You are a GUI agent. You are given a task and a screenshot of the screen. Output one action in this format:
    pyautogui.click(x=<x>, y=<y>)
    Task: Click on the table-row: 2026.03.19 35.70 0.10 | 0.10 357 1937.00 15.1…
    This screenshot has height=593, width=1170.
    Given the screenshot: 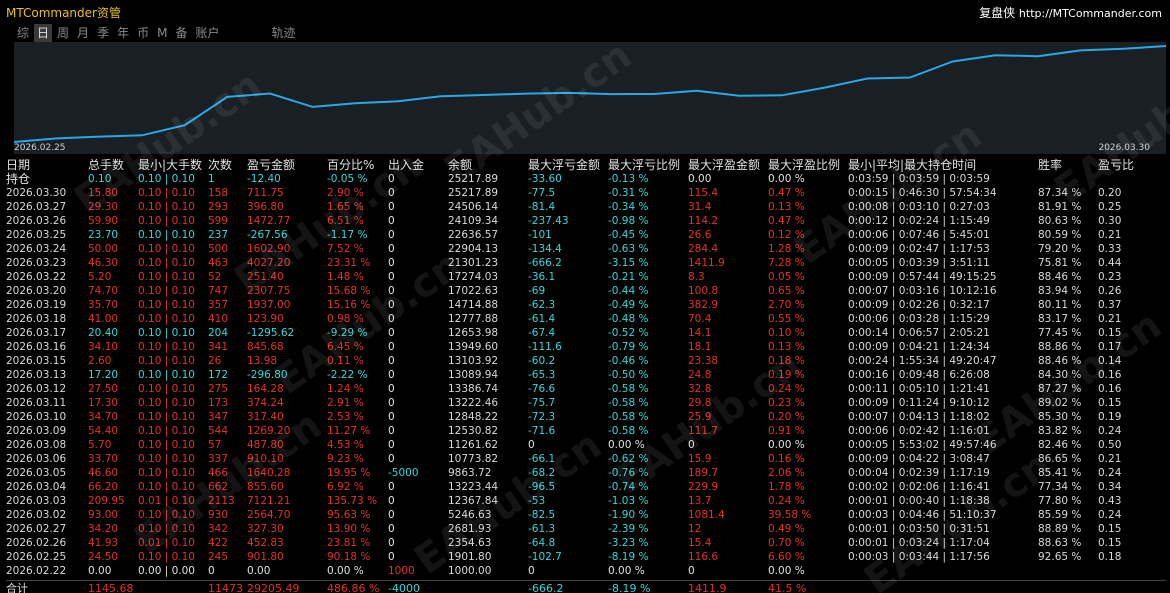 What is the action you would take?
    pyautogui.click(x=586, y=305)
    